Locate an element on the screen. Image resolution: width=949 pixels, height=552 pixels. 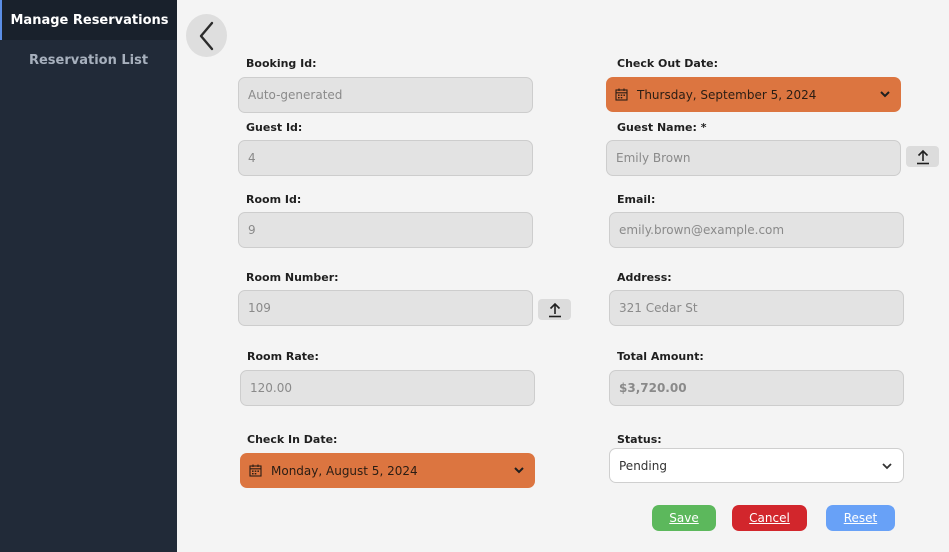
cancel-button: Cancel is located at coordinates (769, 518).